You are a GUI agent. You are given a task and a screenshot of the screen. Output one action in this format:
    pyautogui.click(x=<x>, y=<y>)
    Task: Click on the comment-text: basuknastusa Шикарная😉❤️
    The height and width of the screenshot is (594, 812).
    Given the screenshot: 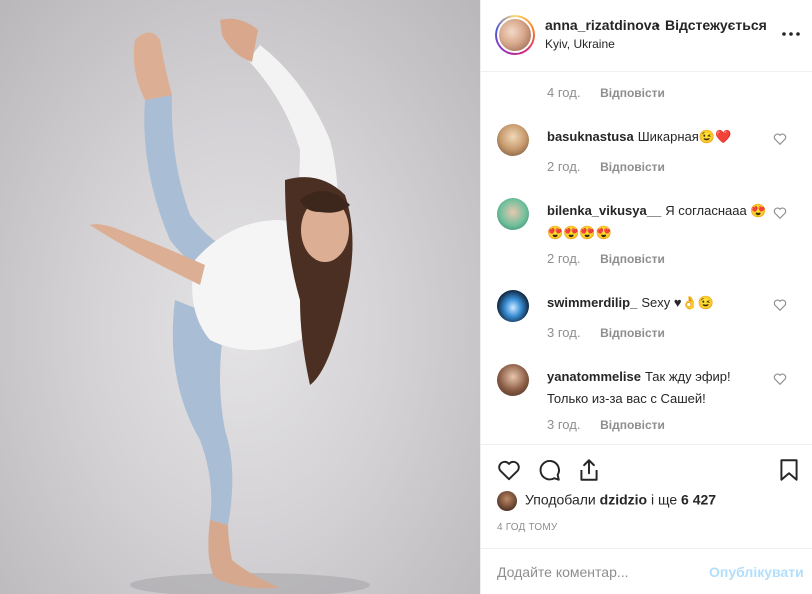 What is the action you would take?
    pyautogui.click(x=657, y=137)
    